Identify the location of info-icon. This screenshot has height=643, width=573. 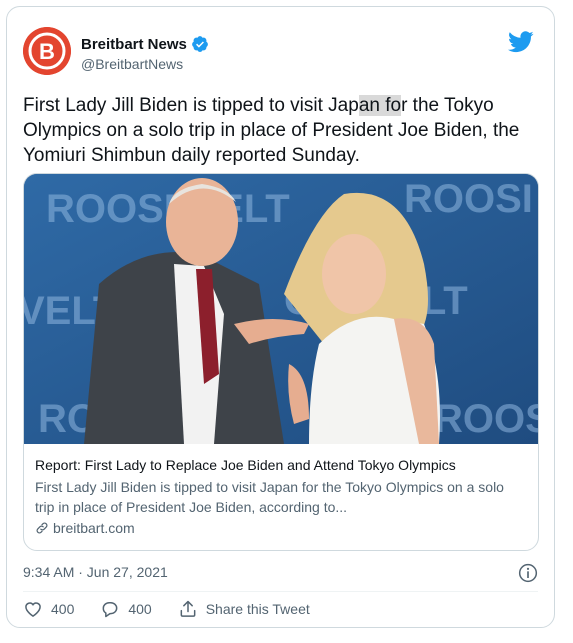
(528, 573).